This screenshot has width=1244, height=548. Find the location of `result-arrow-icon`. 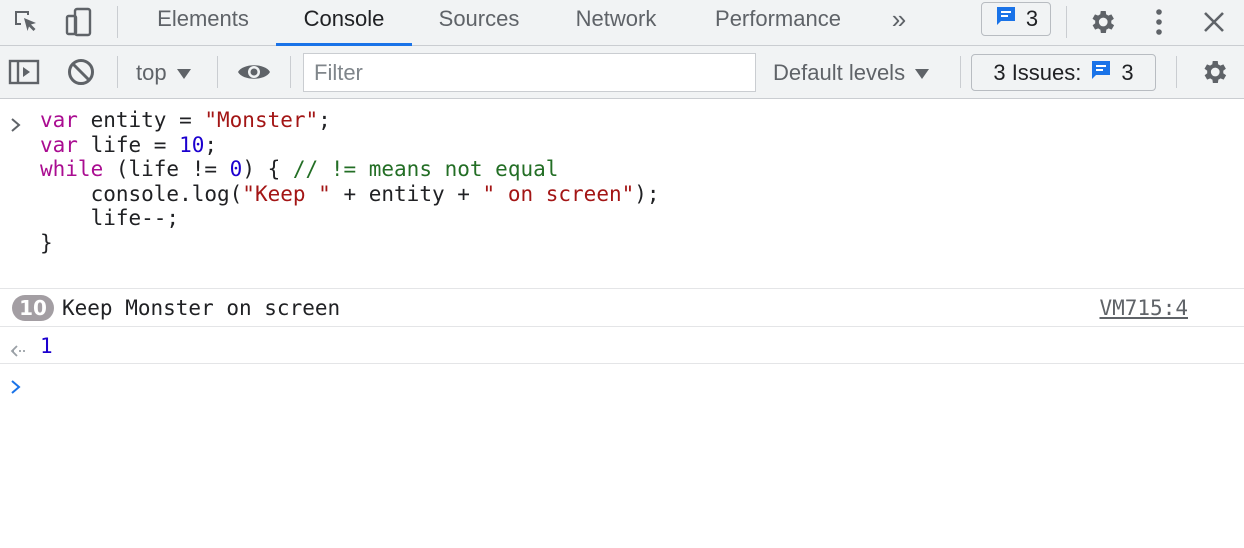

result-arrow-icon is located at coordinates (18, 351).